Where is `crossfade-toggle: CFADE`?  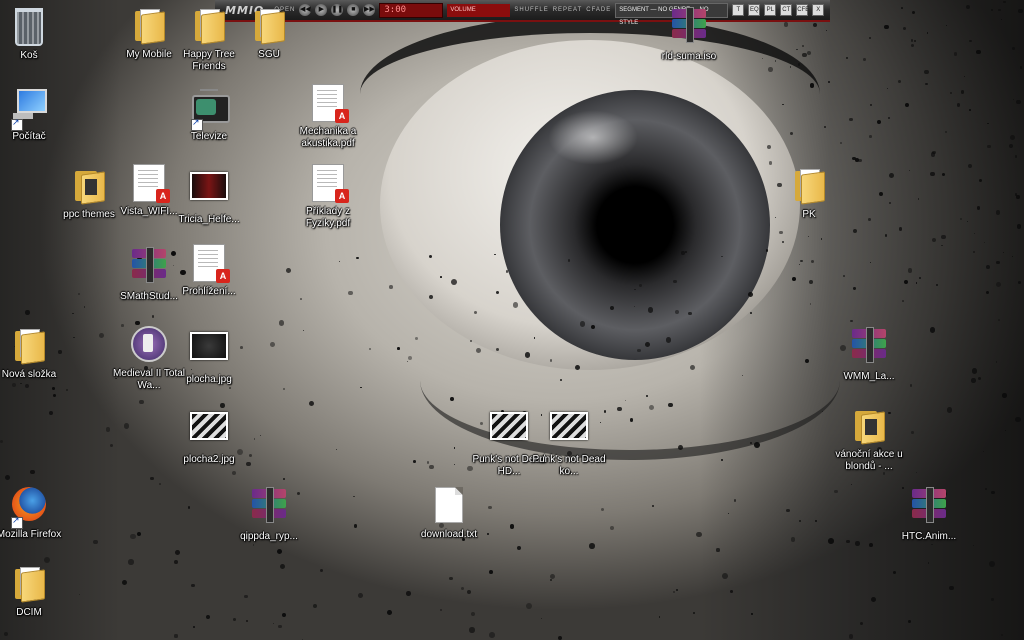 crossfade-toggle: CFADE is located at coordinates (598, 10).